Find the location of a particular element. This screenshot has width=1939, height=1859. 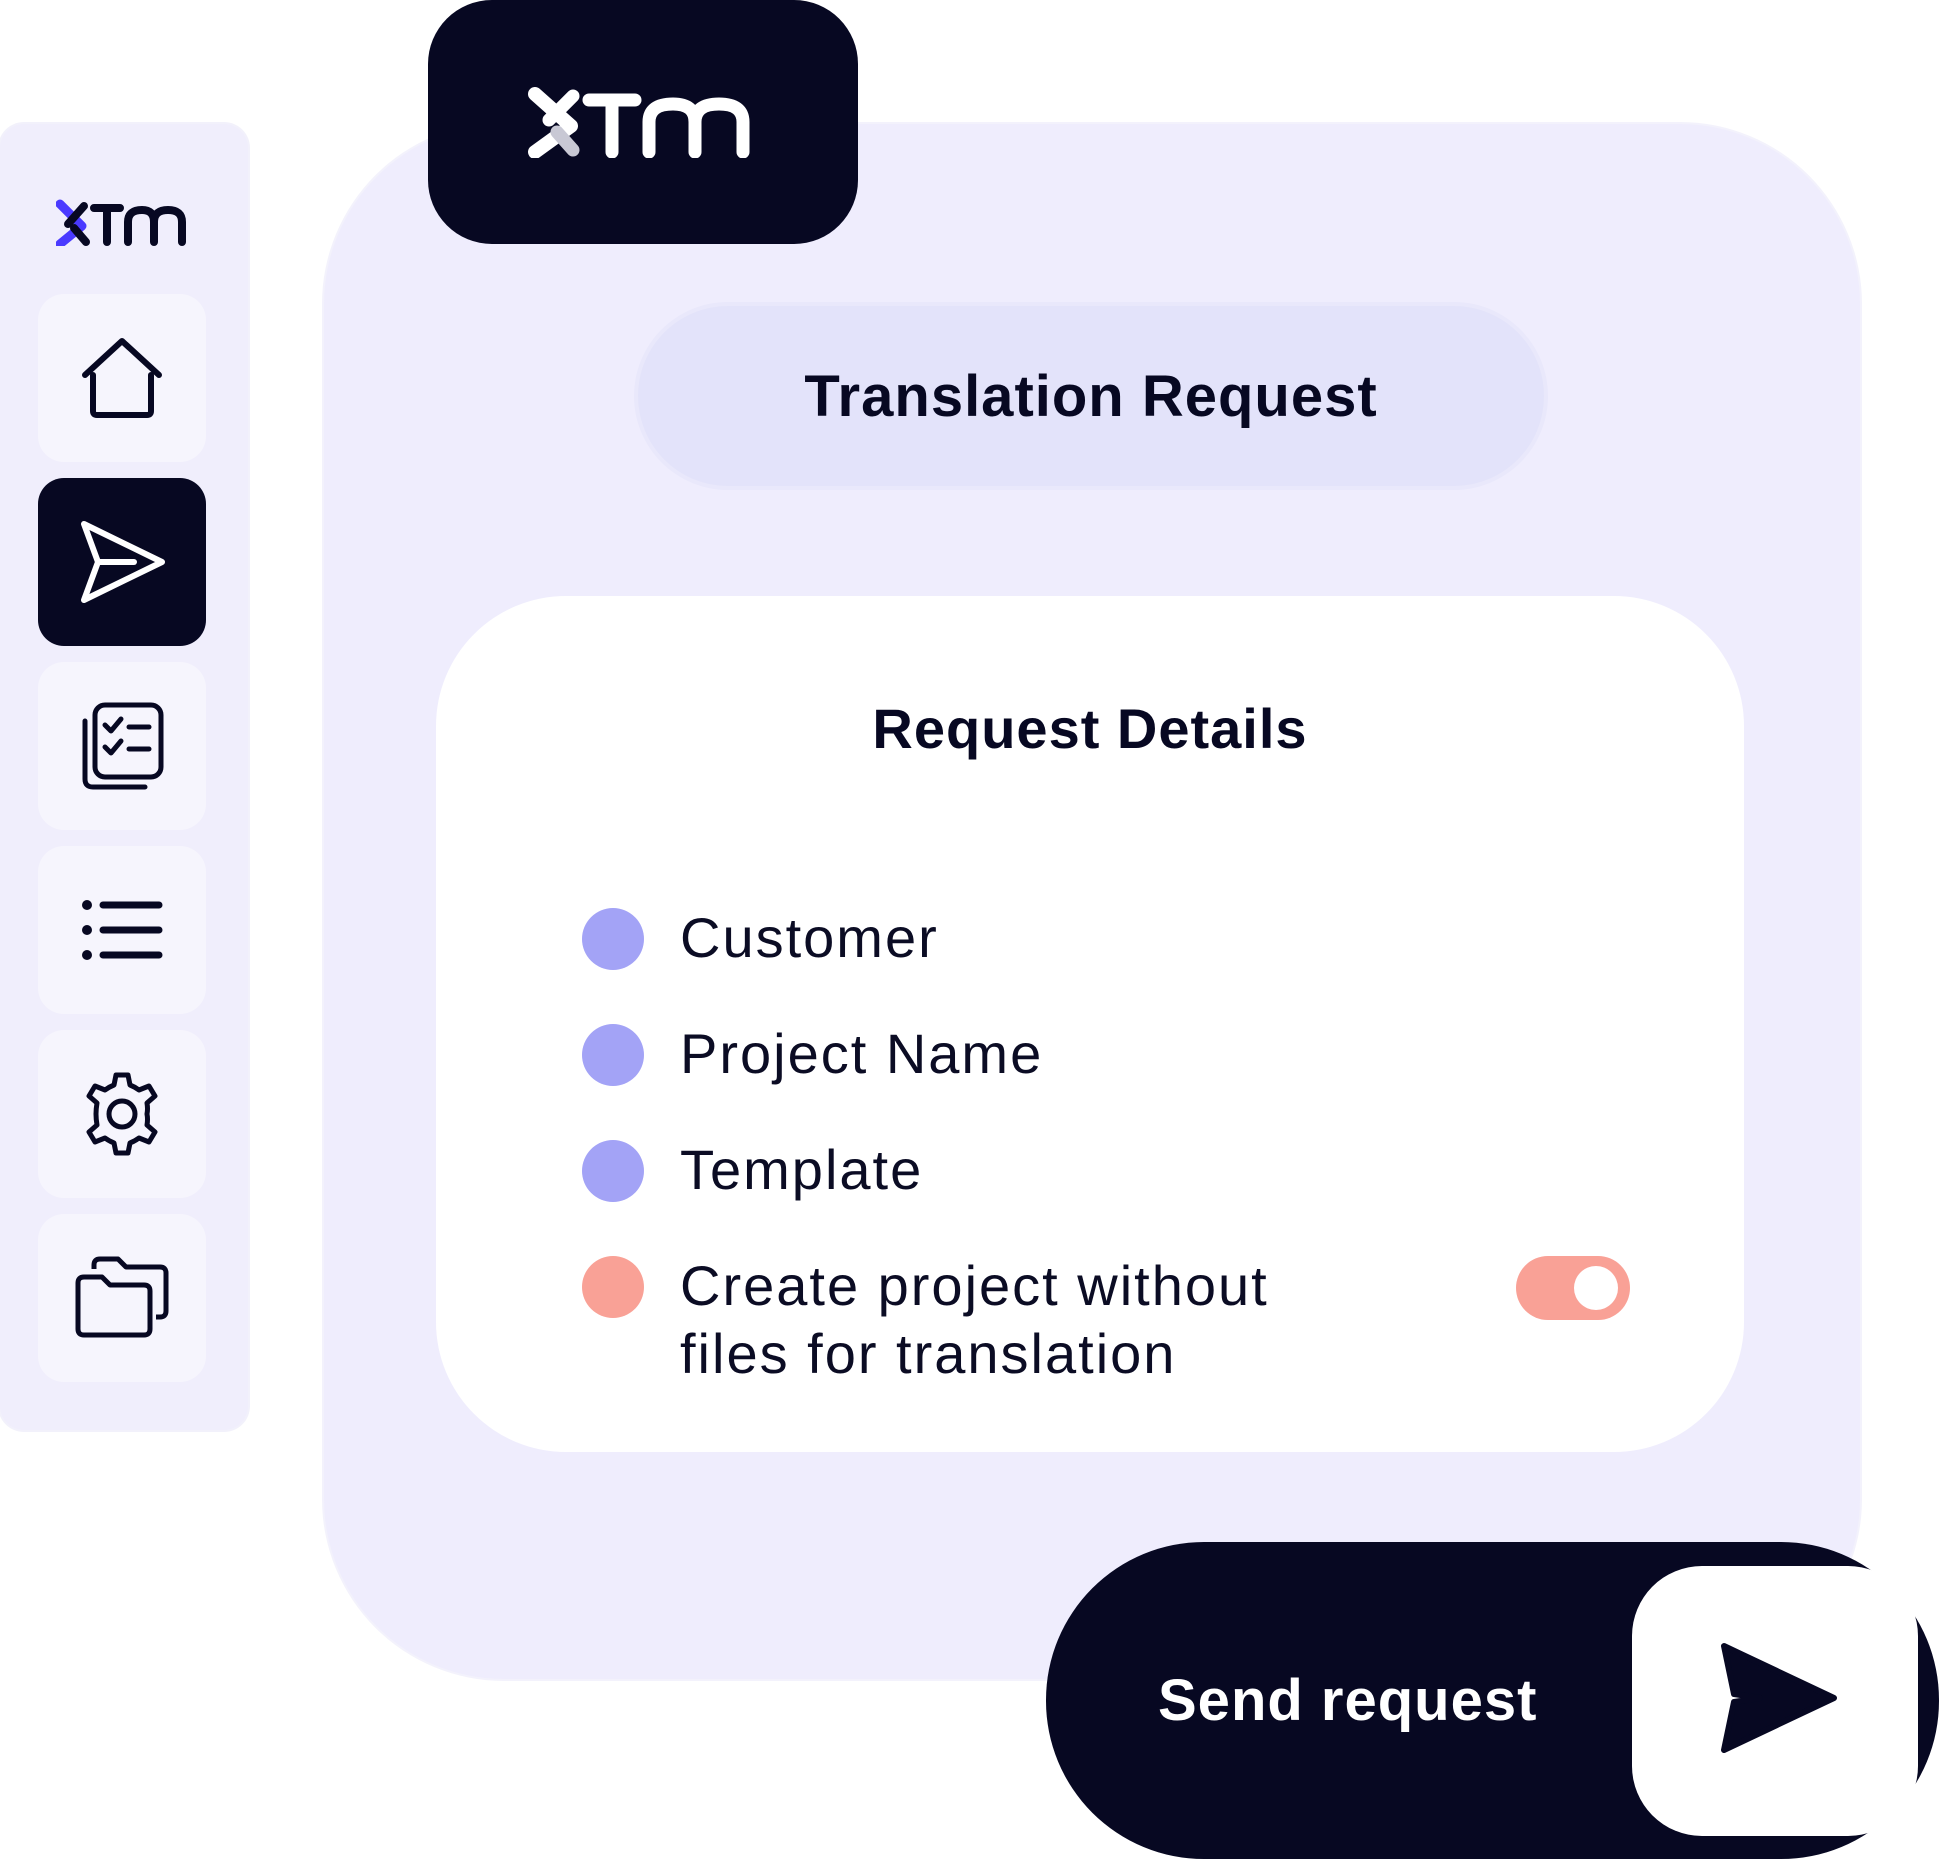

send-request-label: Send request is located at coordinates (1348, 1700).